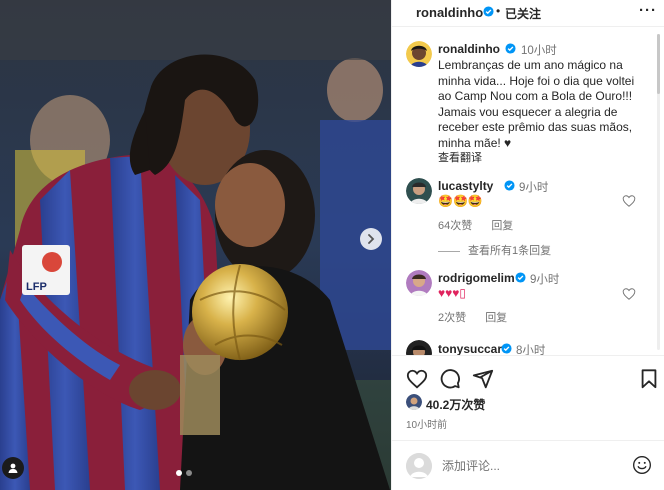 This screenshot has width=664, height=490. Describe the element at coordinates (658, 192) in the screenshot. I see `comments-scrollbar` at that location.